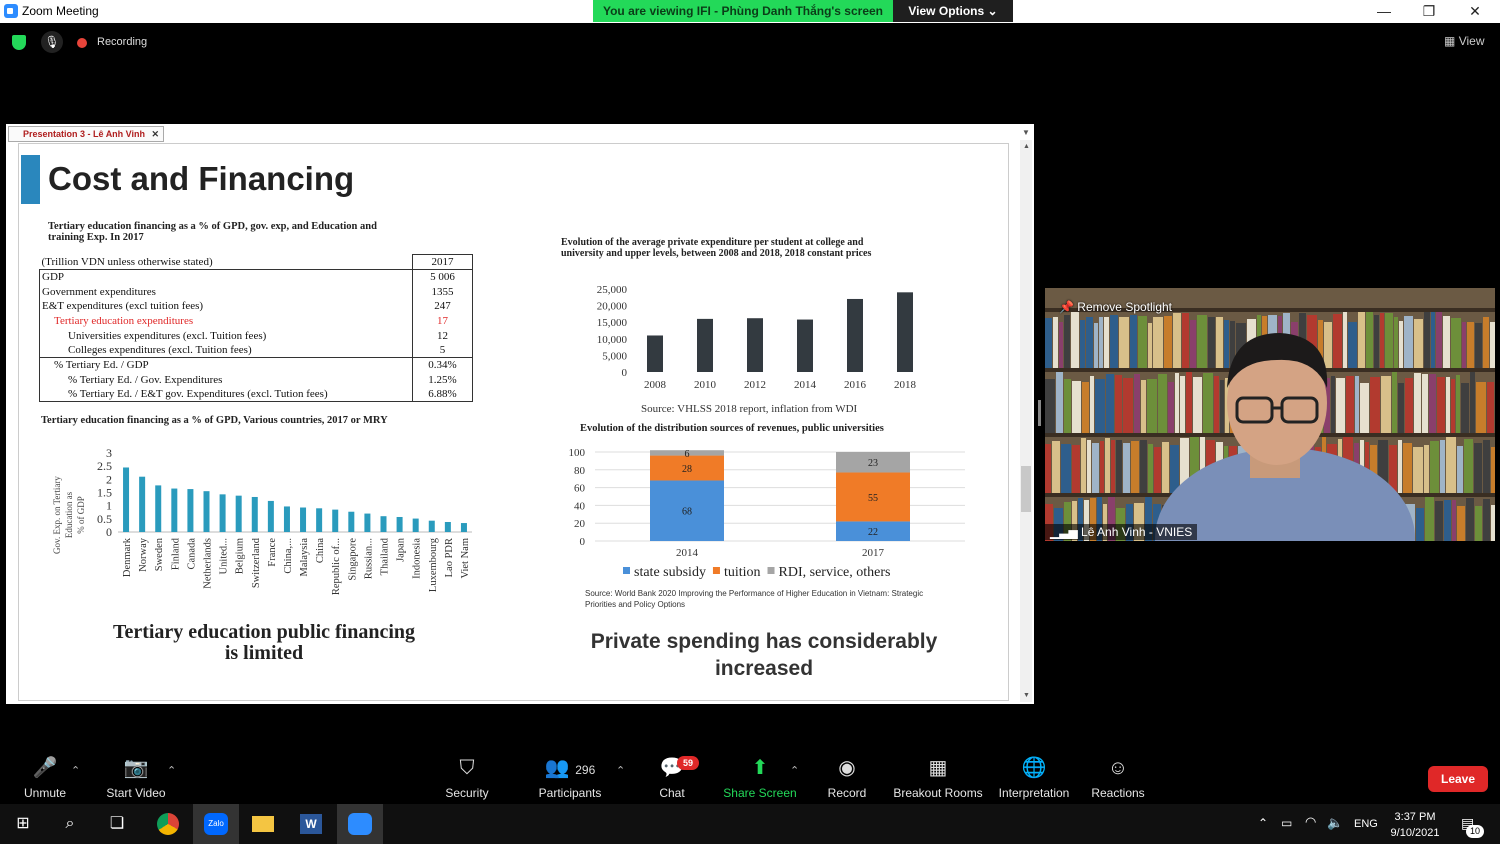 The height and width of the screenshot is (844, 1500). What do you see at coordinates (263, 824) in the screenshot?
I see `file-explorer-icon` at bounding box center [263, 824].